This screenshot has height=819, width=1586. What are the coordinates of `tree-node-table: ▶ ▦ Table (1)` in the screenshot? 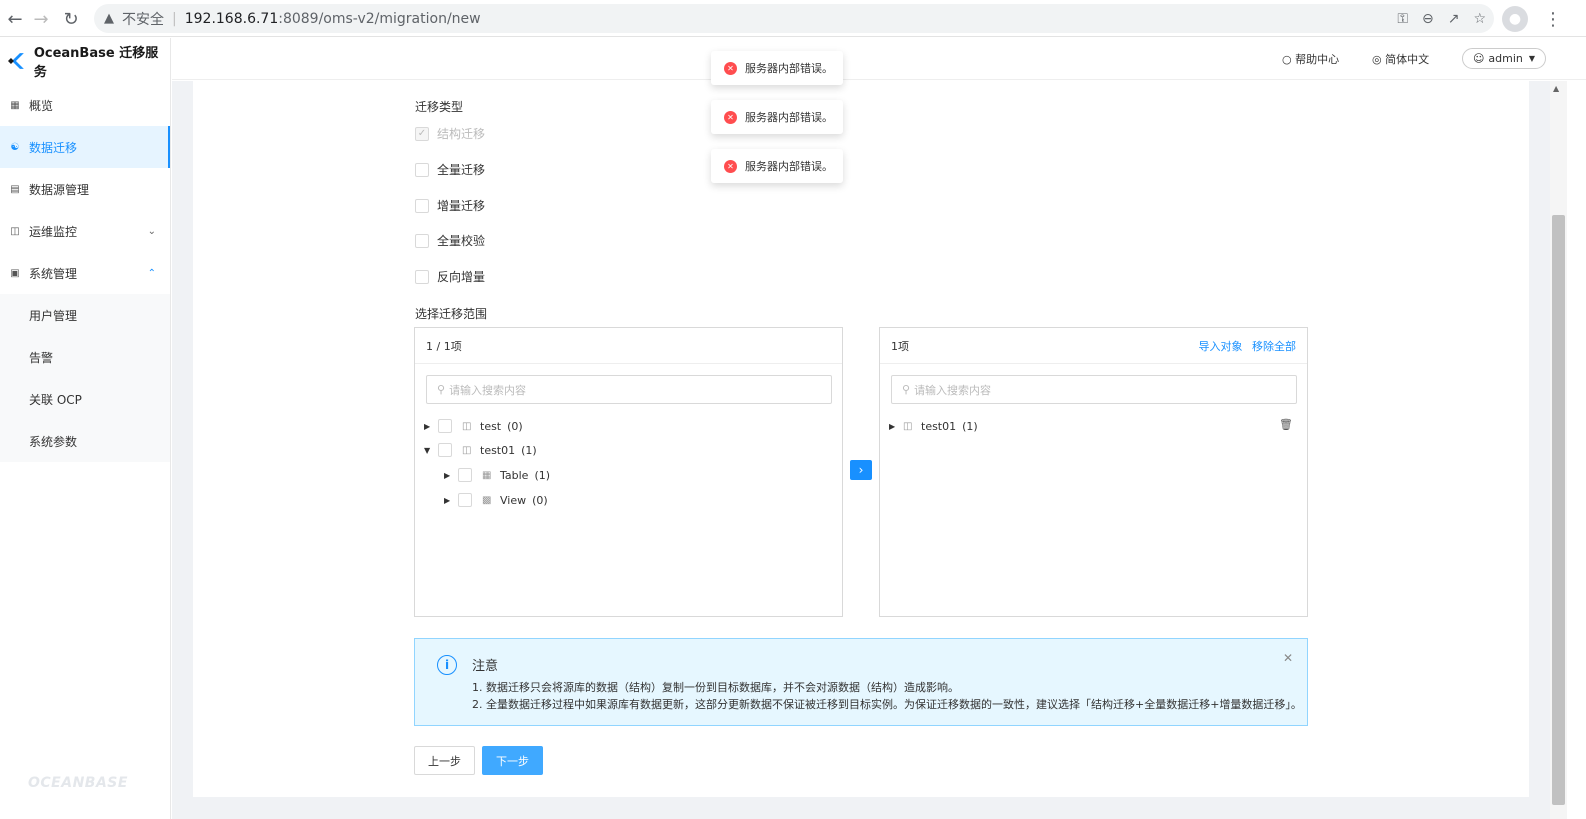 It's located at (497, 475).